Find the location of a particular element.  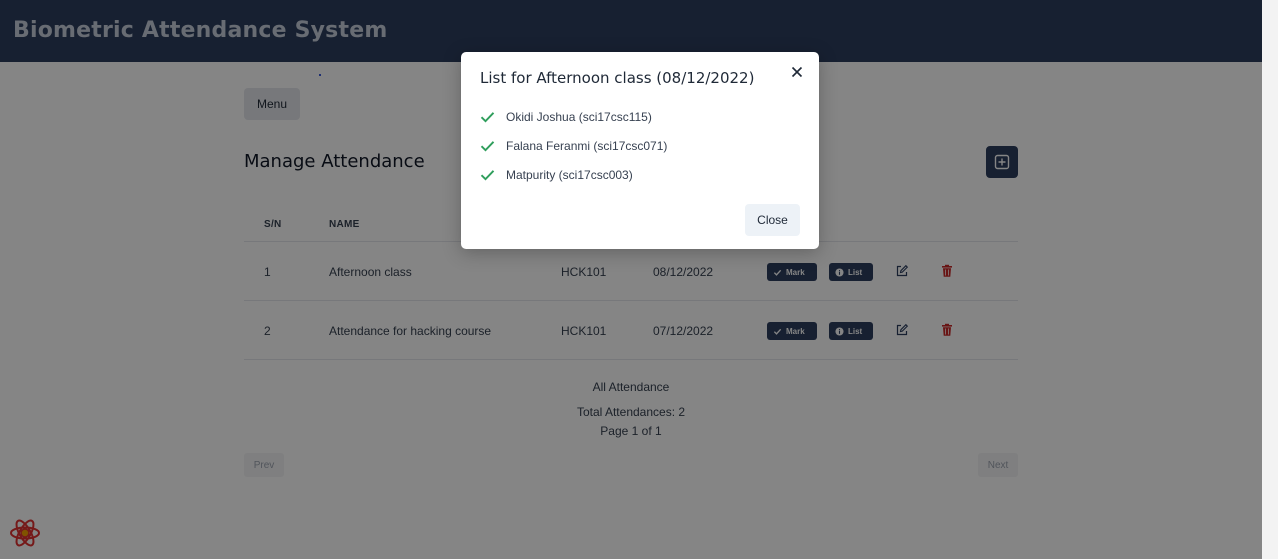

modal-title: List for Afternoon class (08/12/2022) is located at coordinates (617, 78).